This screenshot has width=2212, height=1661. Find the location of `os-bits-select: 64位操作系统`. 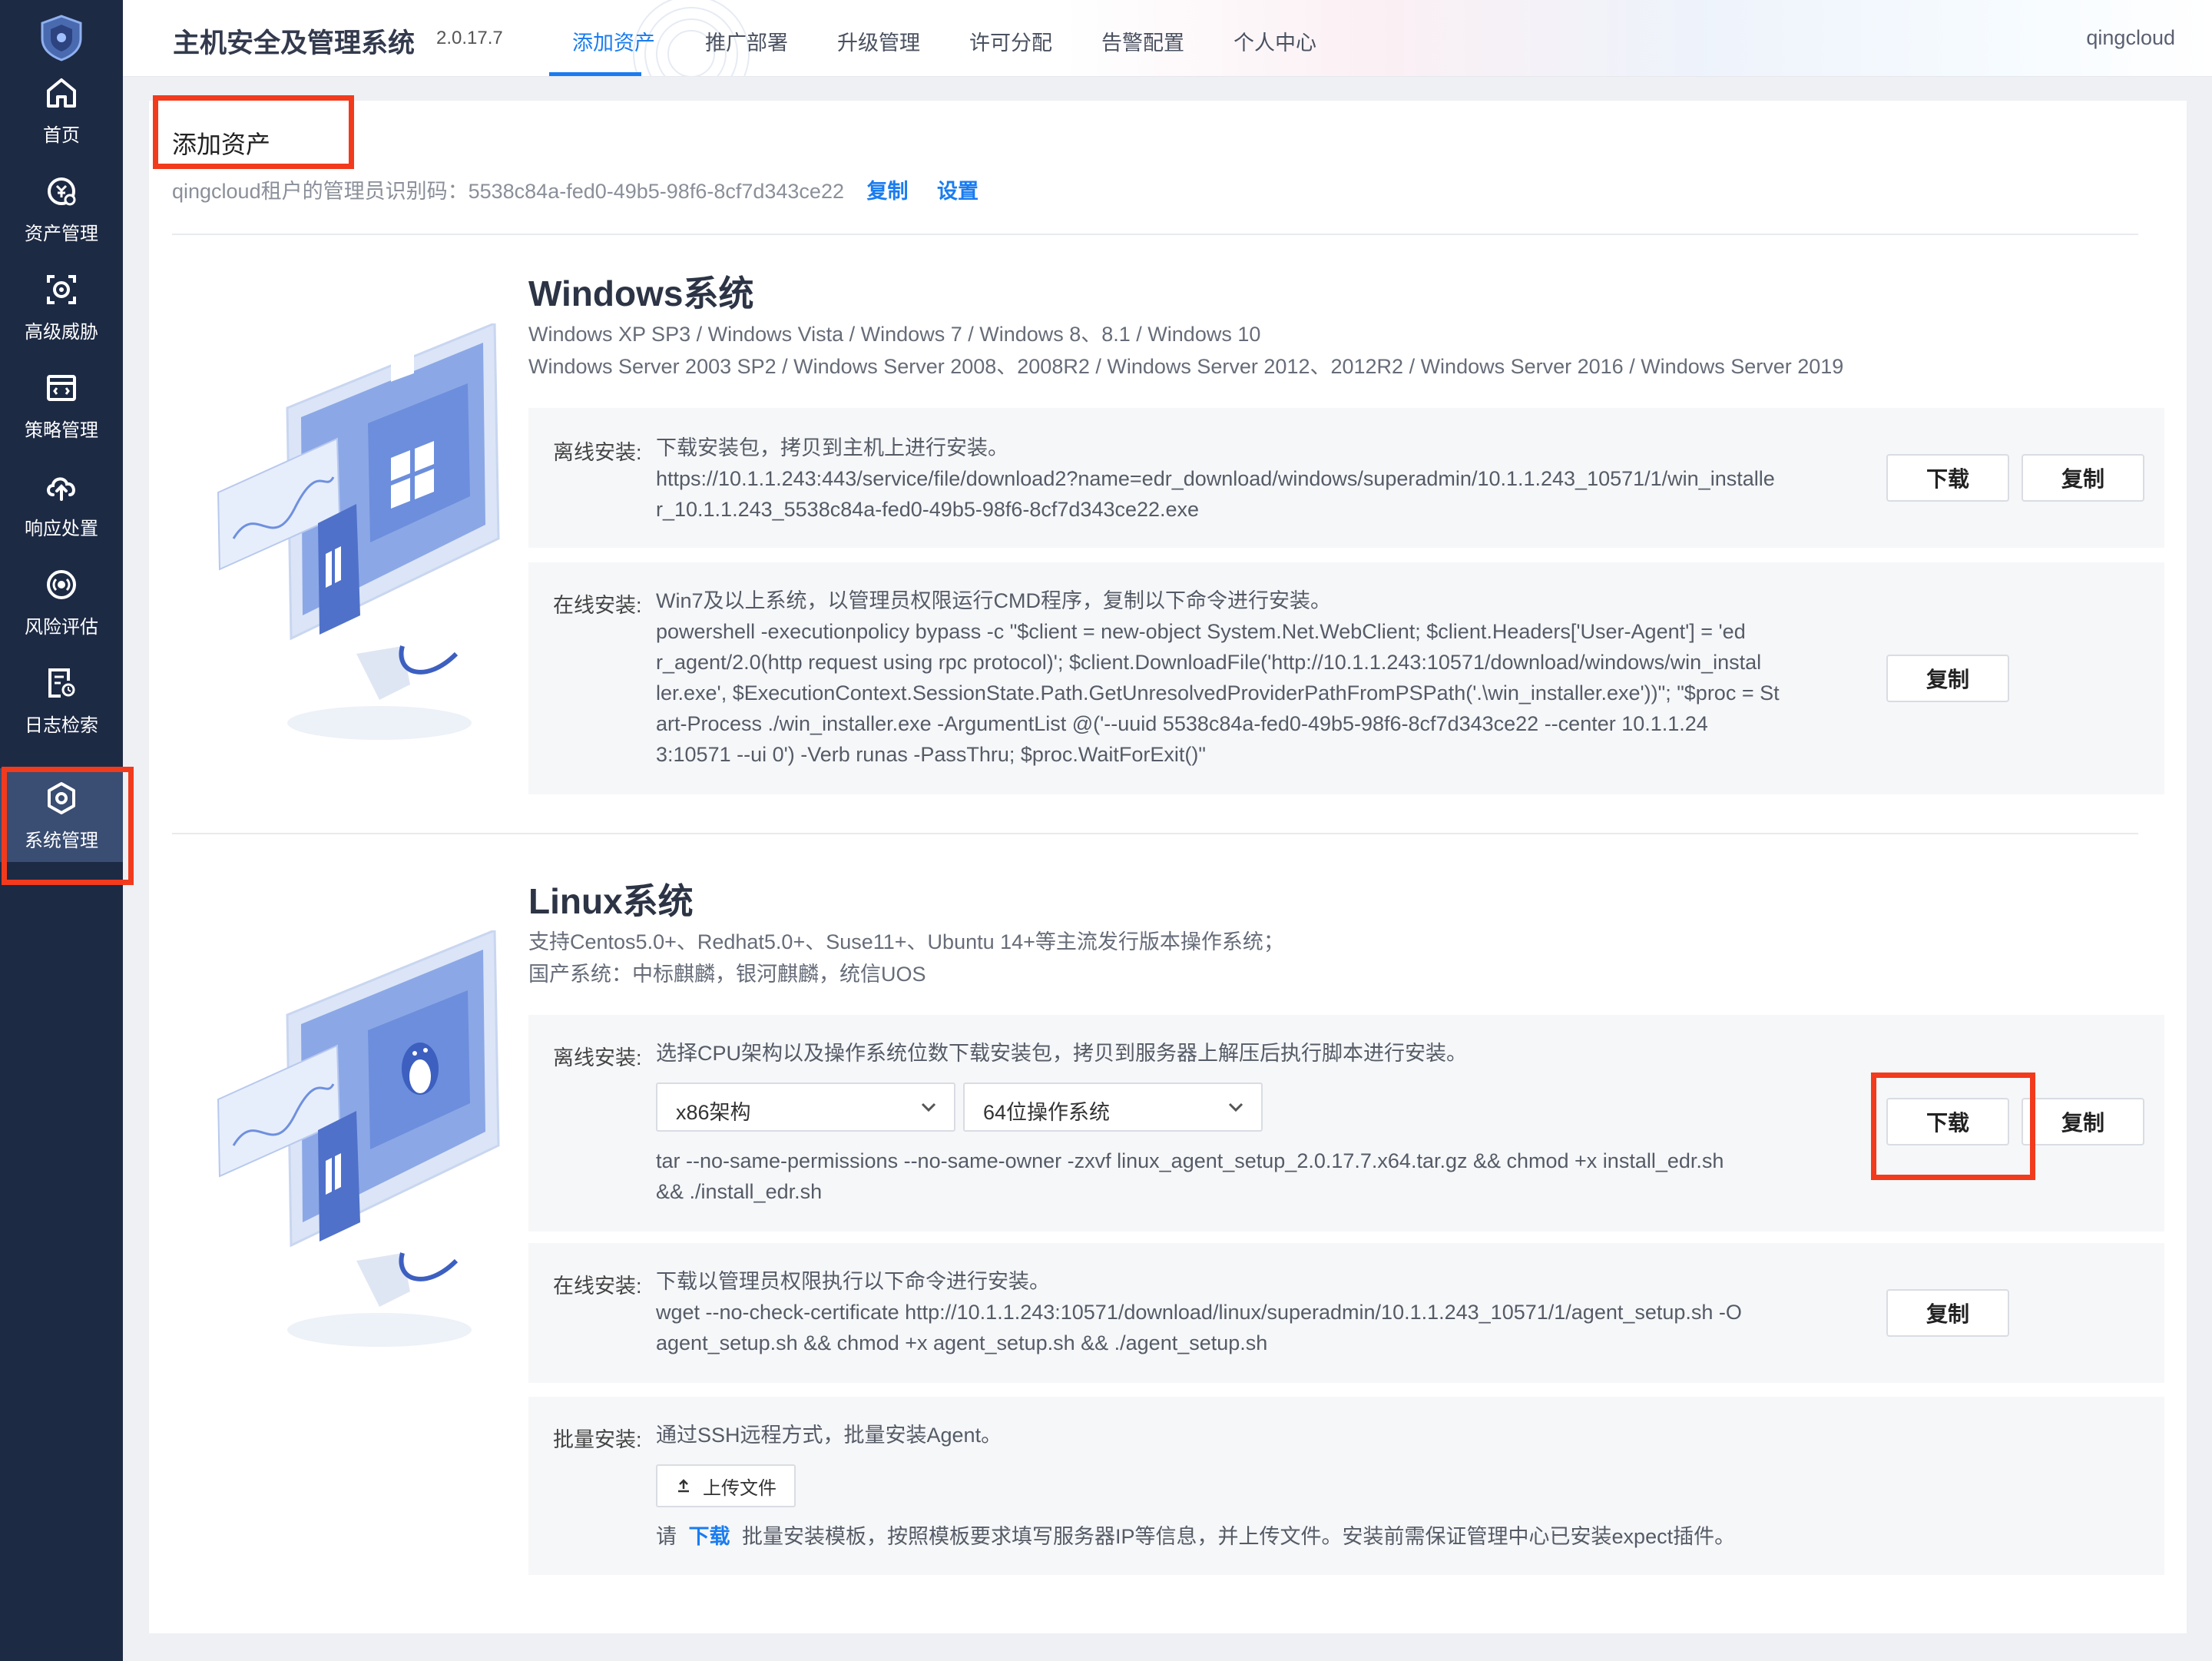

os-bits-select: 64位操作系统 is located at coordinates (1113, 1107).